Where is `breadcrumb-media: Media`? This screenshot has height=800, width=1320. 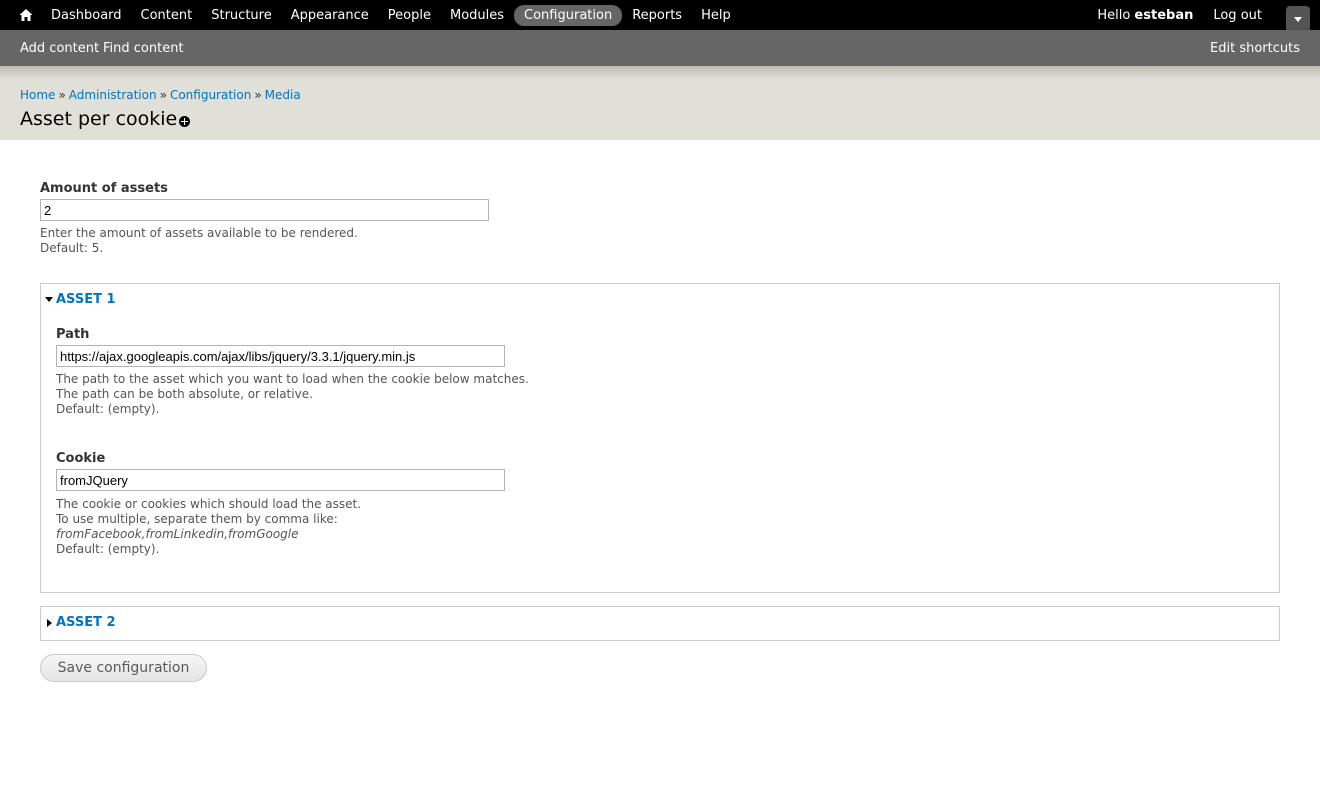
breadcrumb-media: Media is located at coordinates (283, 95).